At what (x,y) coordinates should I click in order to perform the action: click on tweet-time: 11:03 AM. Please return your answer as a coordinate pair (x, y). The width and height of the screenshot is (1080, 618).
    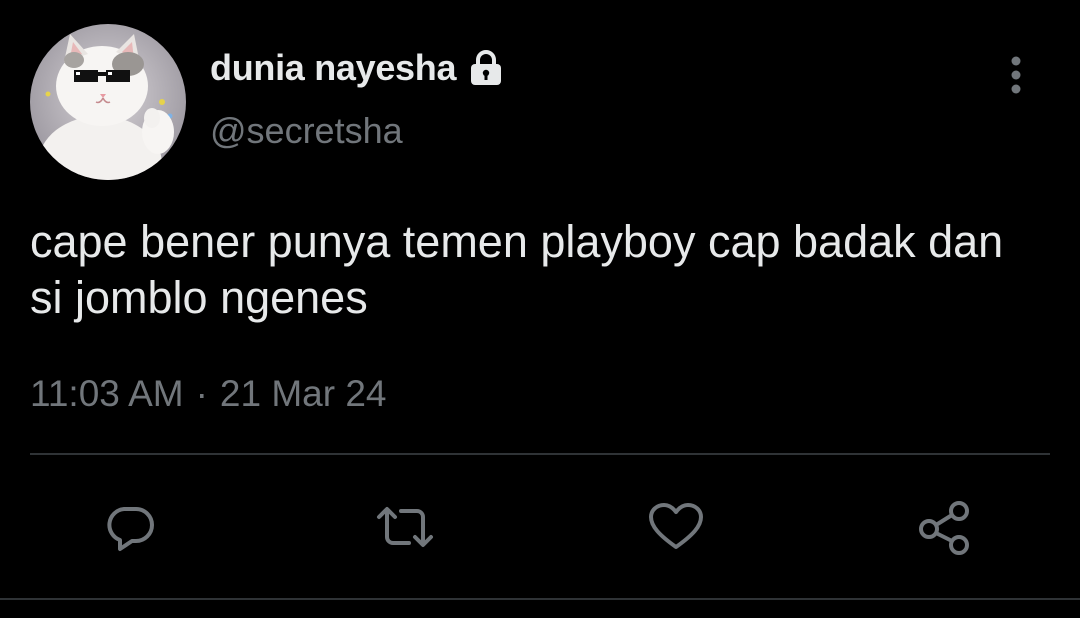
    Looking at the image, I should click on (107, 393).